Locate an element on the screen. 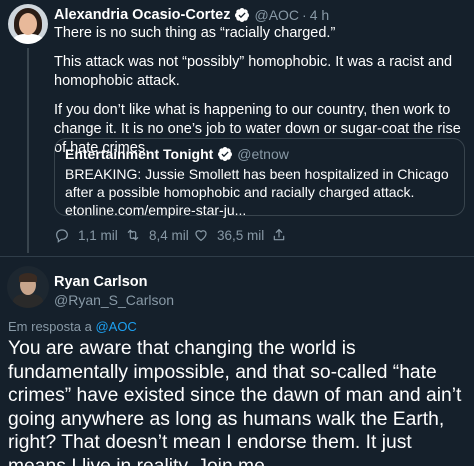 Image resolution: width=474 pixels, height=466 pixels. reply-to-mention: @AOC is located at coordinates (115, 326).